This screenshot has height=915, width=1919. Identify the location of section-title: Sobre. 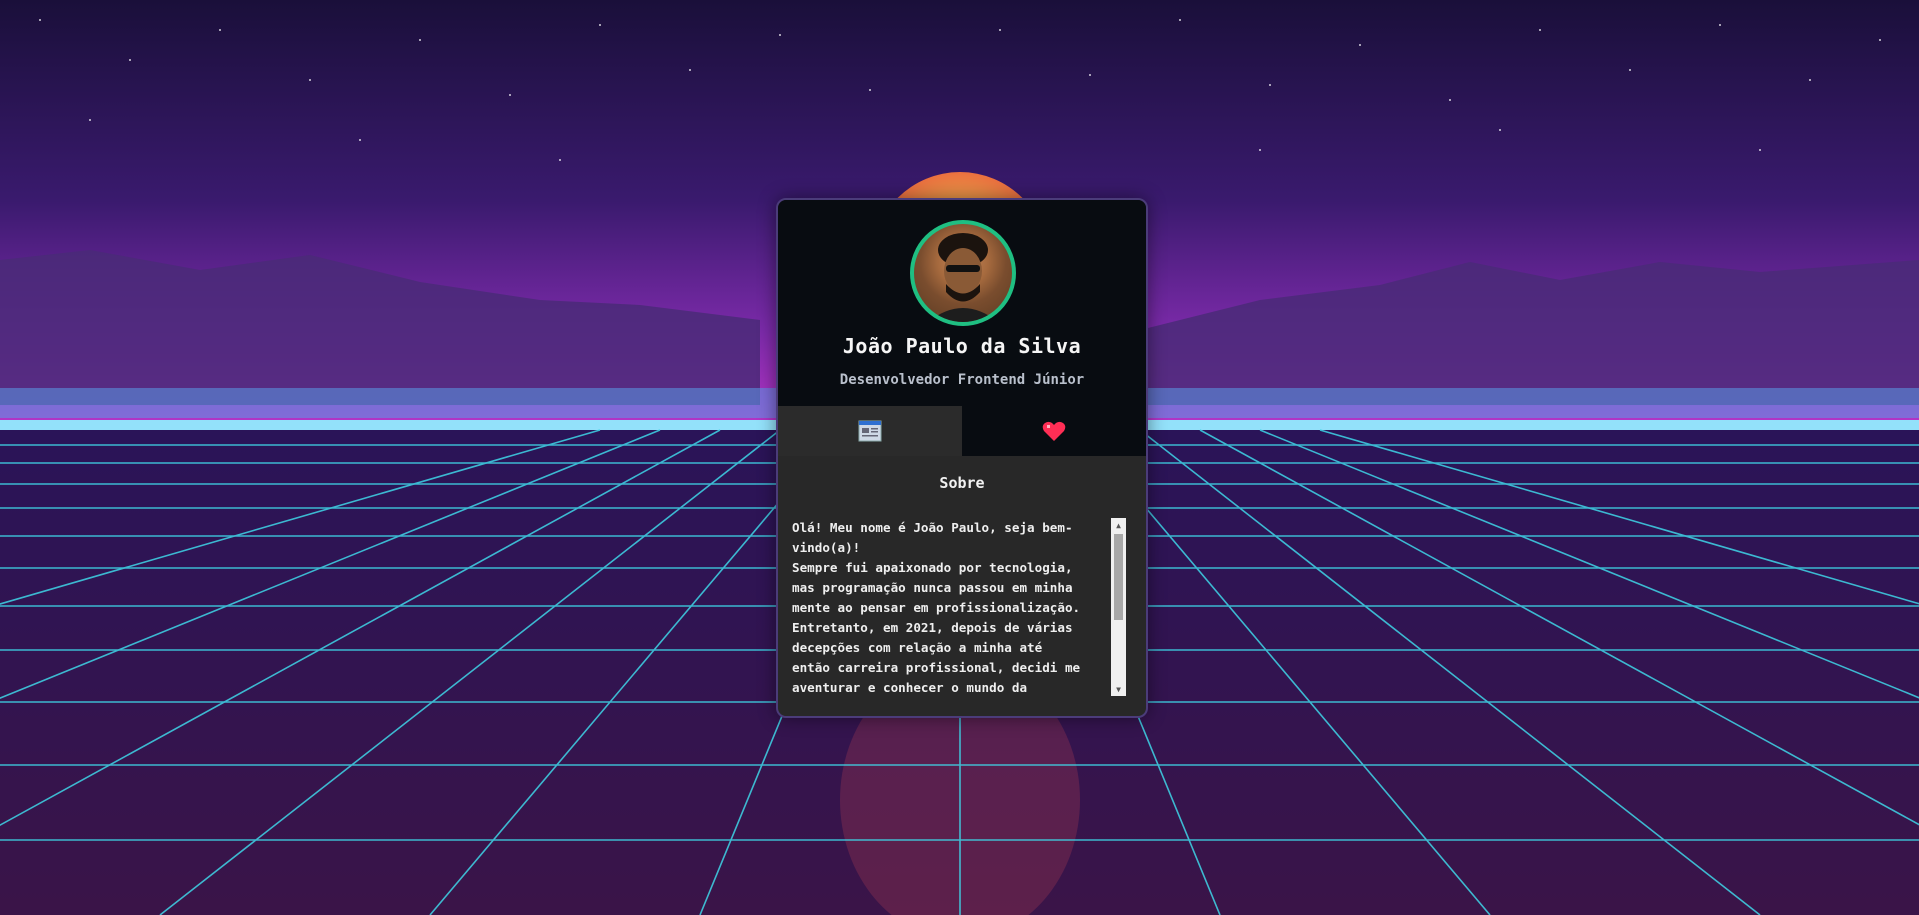
(962, 483).